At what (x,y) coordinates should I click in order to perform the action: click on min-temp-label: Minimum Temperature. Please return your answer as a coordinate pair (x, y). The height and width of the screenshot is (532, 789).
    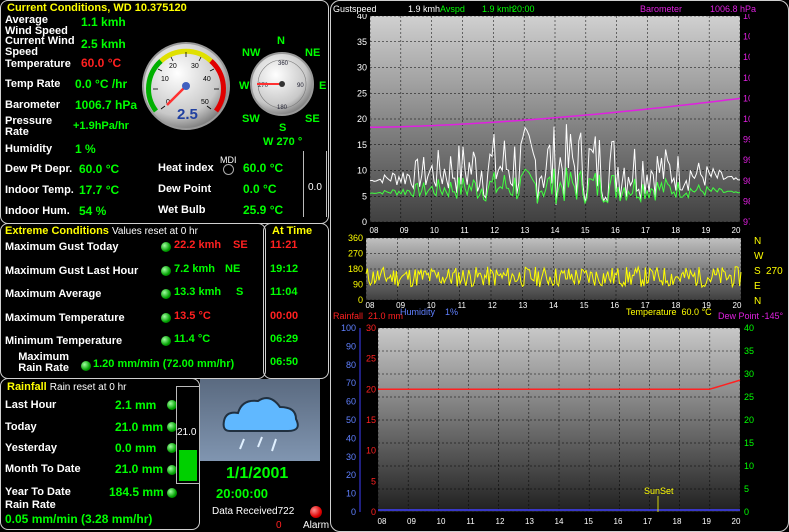
    Looking at the image, I should click on (64, 341).